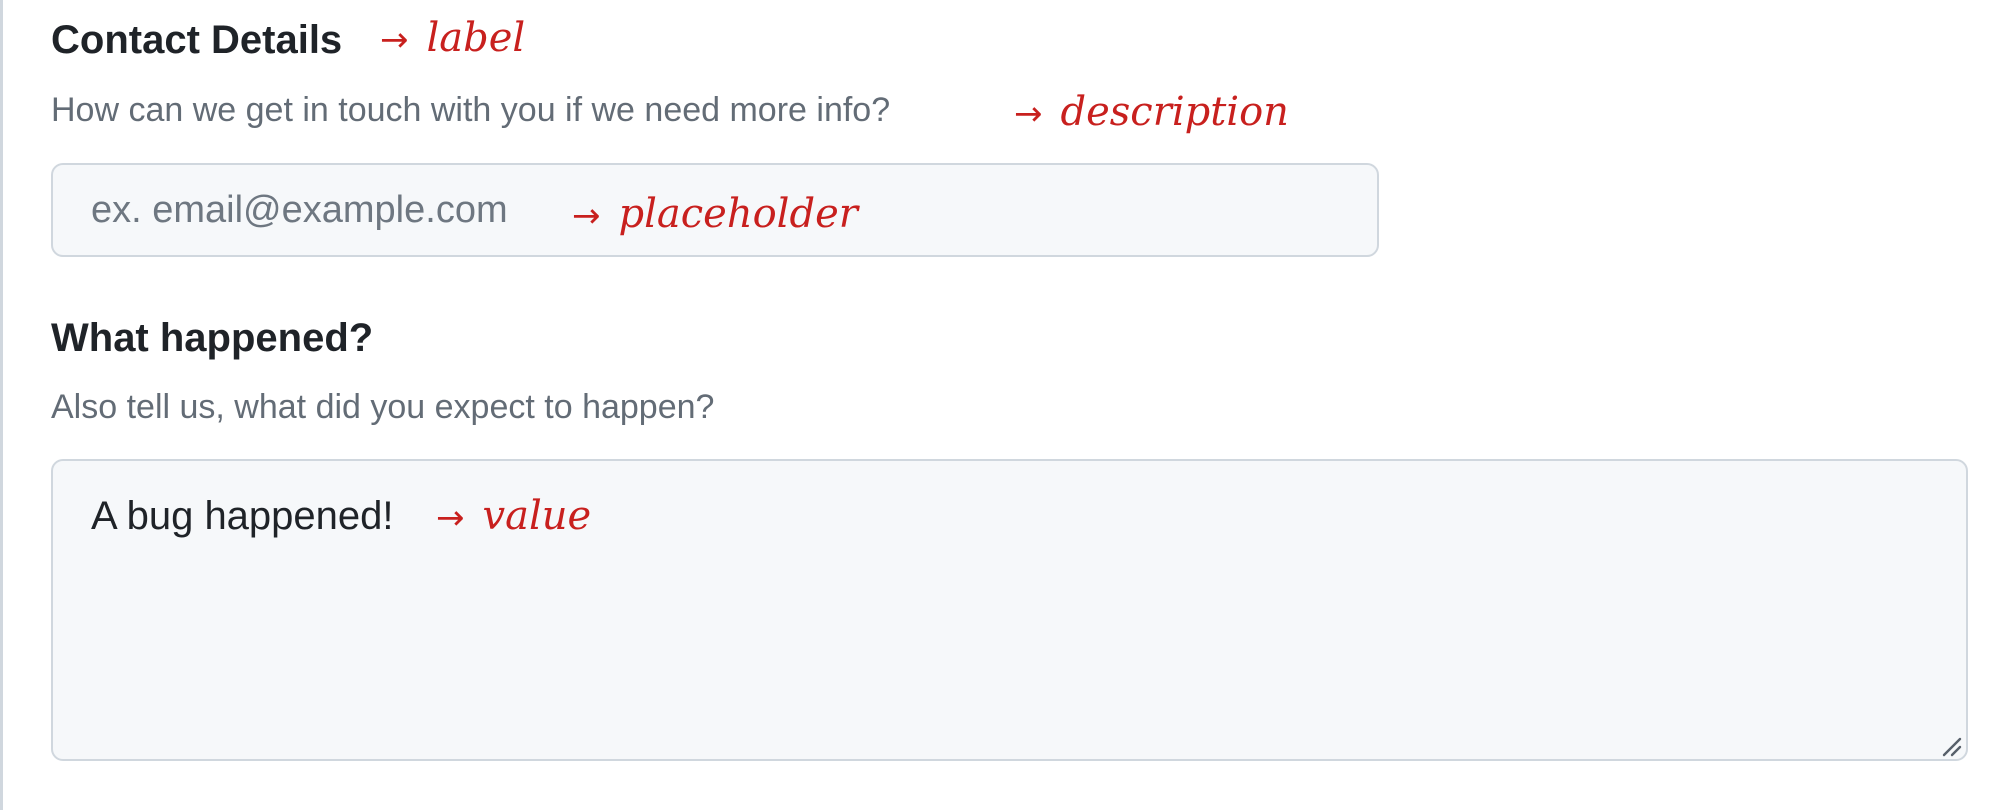  I want to click on annotation-placeholder-text: placeholder, so click(738, 214).